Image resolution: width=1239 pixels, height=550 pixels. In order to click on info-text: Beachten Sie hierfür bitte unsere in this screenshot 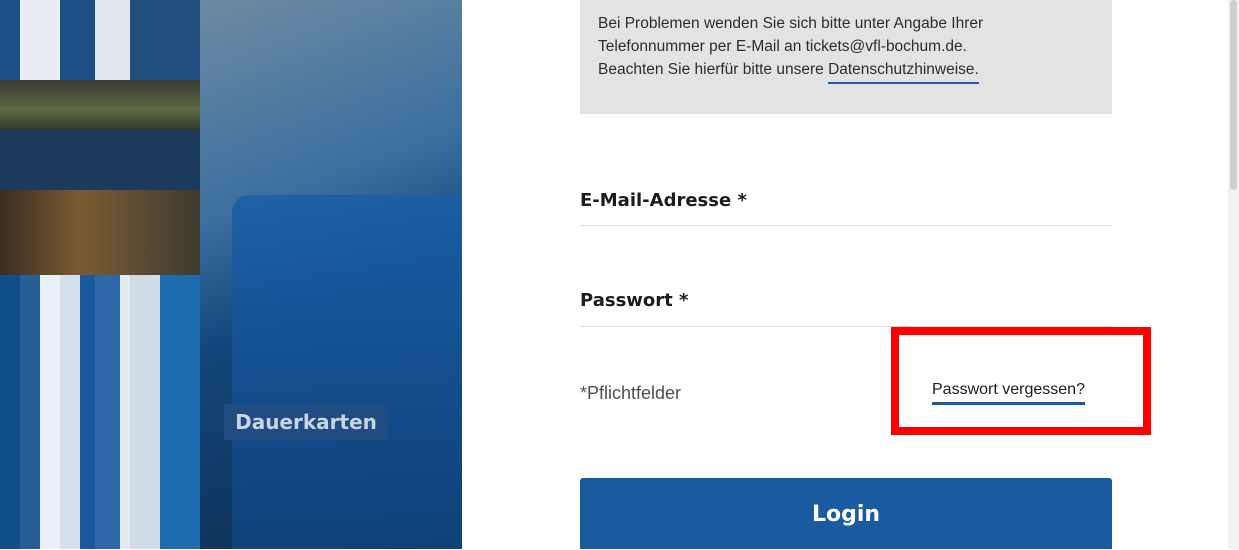, I will do `click(713, 69)`.